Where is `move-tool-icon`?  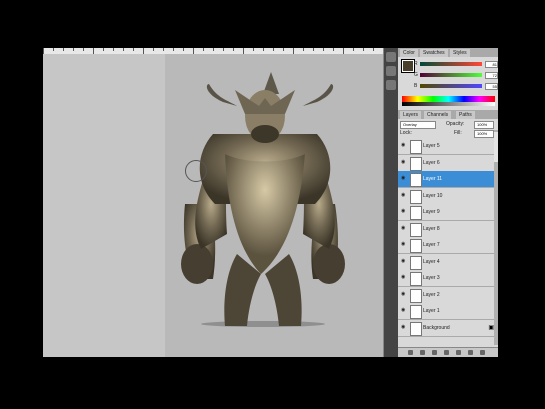
move-tool-icon is located at coordinates (391, 57).